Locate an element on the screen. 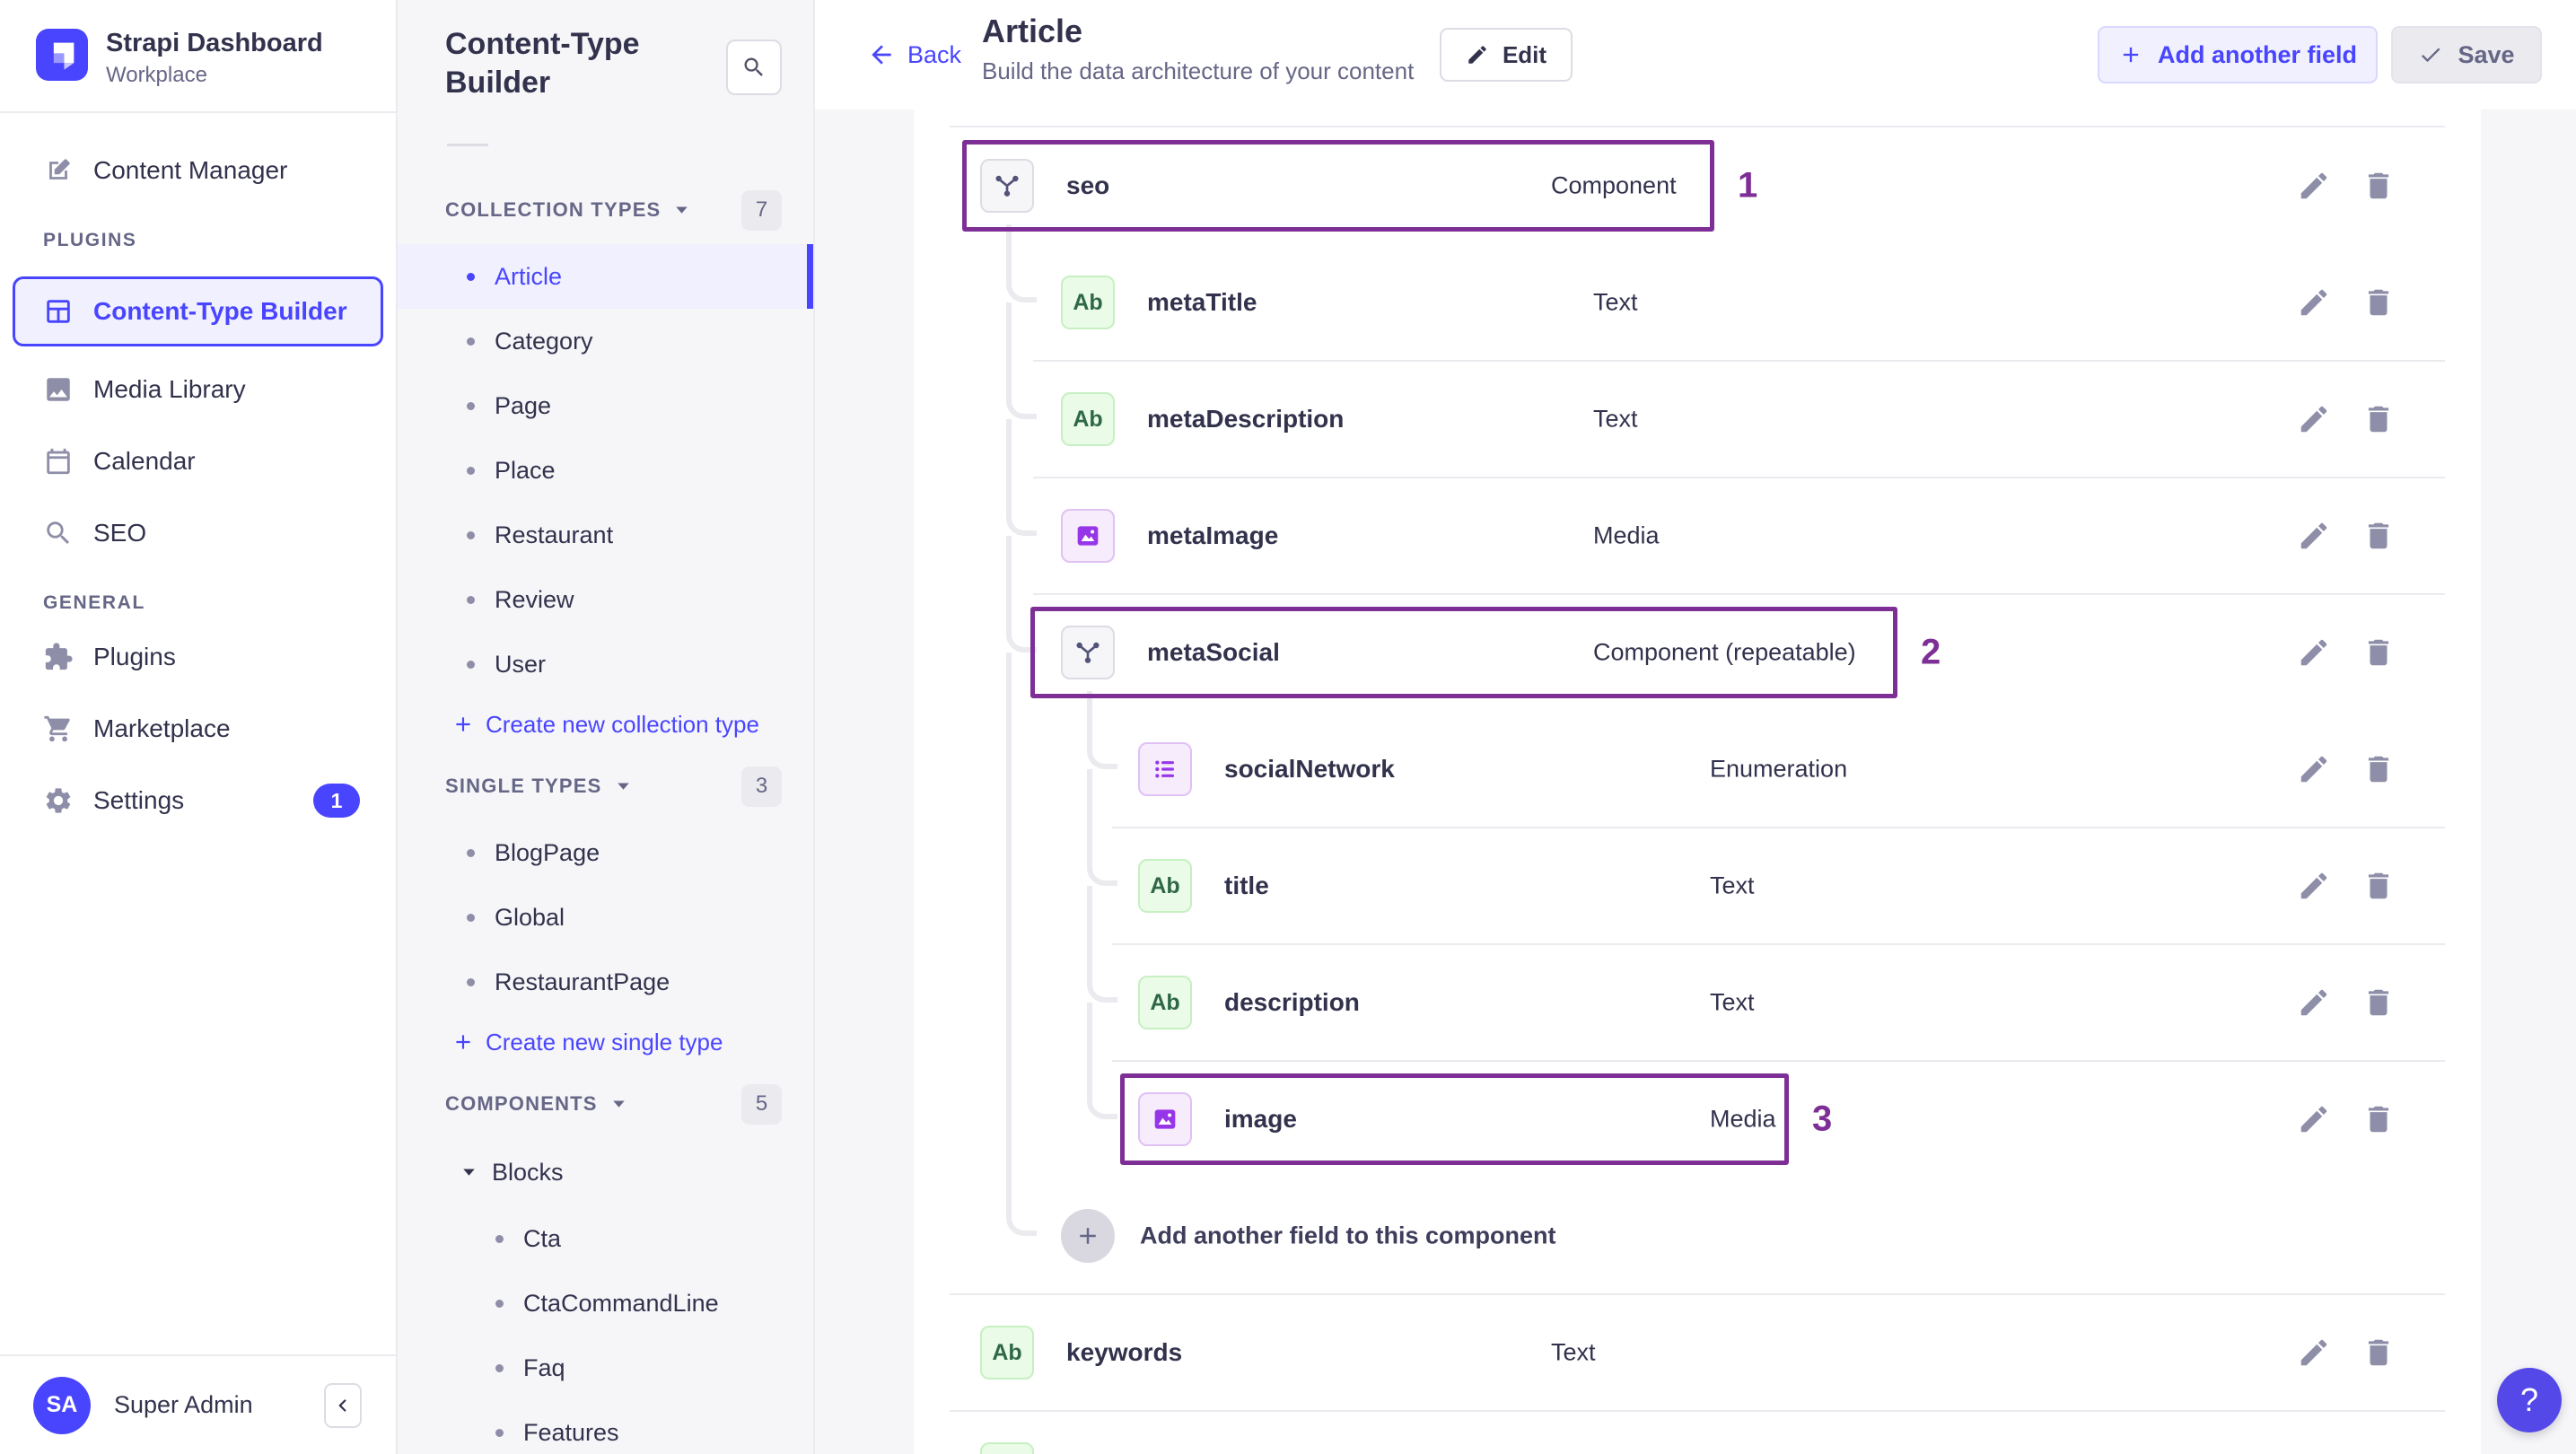 The image size is (2576, 1454). add-field-to-component-label: Add another field to this component is located at coordinates (1347, 1236).